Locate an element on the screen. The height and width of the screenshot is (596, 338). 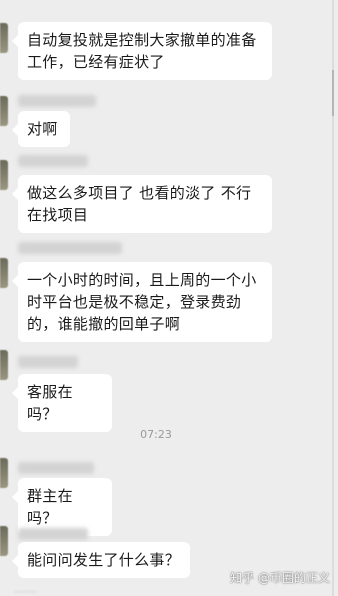
message-text: 群主在吗？ is located at coordinates (50, 507).